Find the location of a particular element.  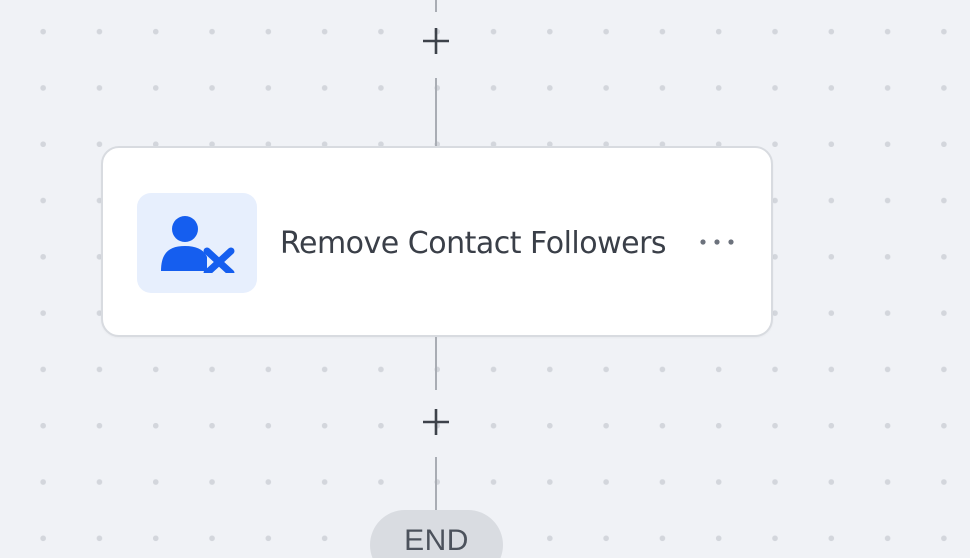

action-step-menu-button is located at coordinates (717, 242).